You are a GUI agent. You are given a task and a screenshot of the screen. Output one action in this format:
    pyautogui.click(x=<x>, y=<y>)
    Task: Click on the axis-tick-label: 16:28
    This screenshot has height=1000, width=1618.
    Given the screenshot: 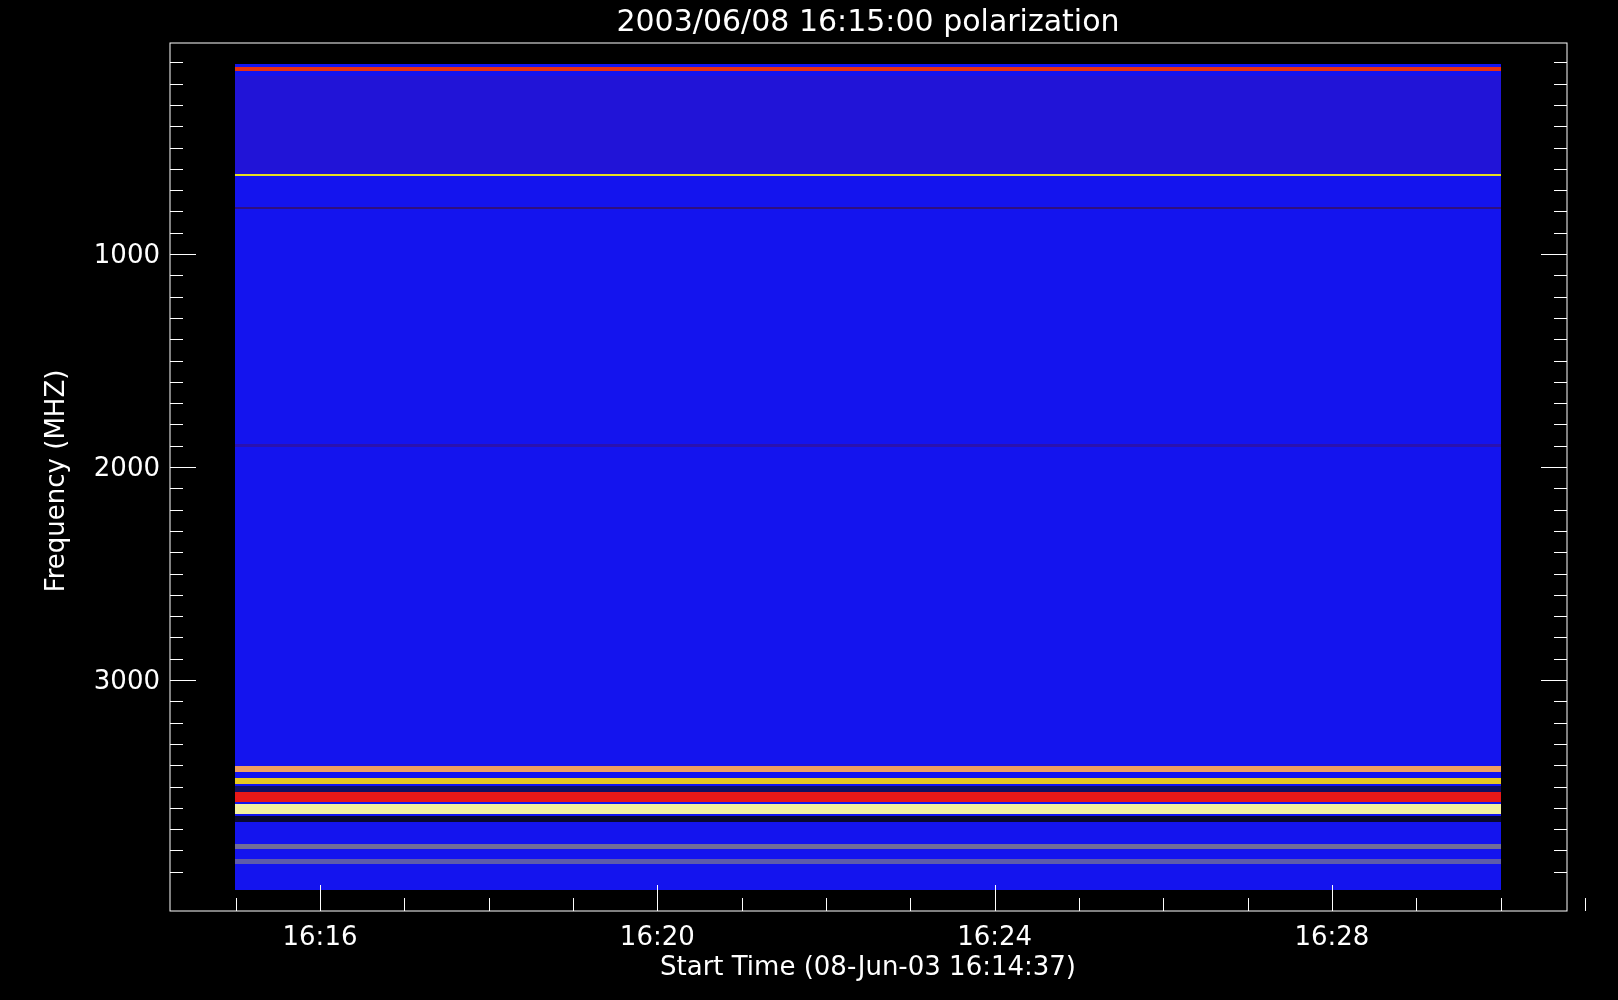 What is the action you would take?
    pyautogui.click(x=1332, y=936)
    